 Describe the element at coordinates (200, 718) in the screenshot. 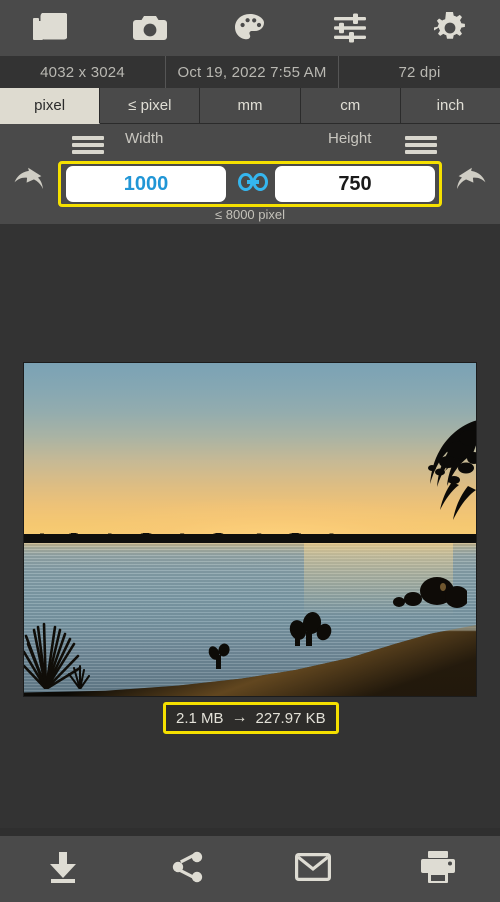

I see `original-file-size: 2.1 MB` at that location.